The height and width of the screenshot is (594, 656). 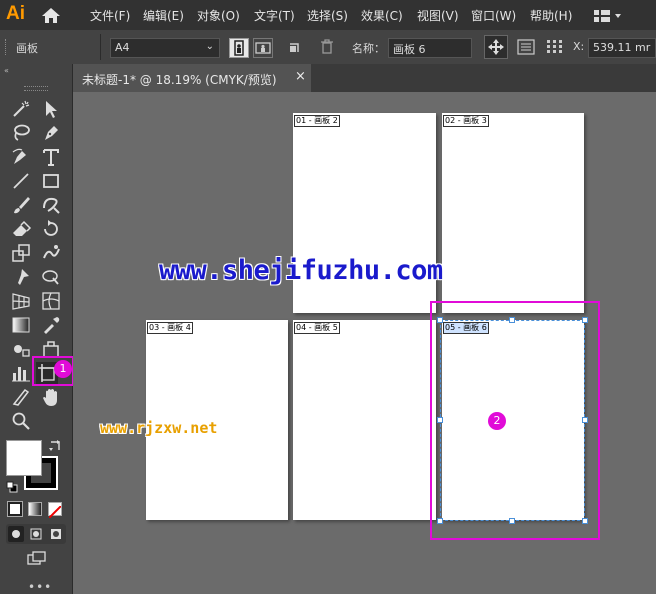 I want to click on pen-icon, so click(x=51, y=133).